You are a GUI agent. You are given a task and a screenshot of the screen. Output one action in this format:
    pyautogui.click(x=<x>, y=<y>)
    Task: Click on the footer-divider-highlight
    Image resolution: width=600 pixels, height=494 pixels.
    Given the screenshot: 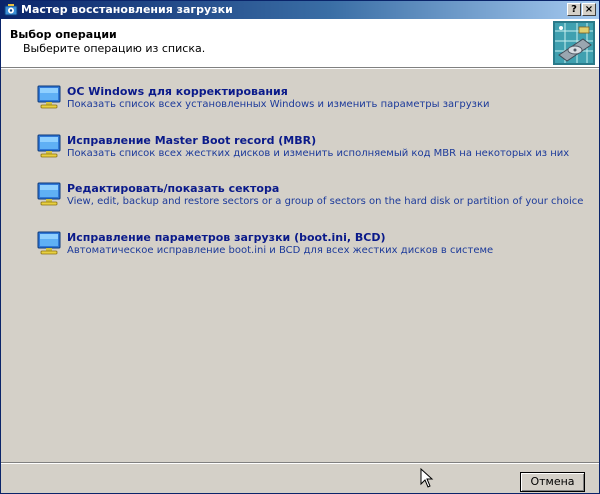 What is the action you would take?
    pyautogui.click(x=300, y=463)
    